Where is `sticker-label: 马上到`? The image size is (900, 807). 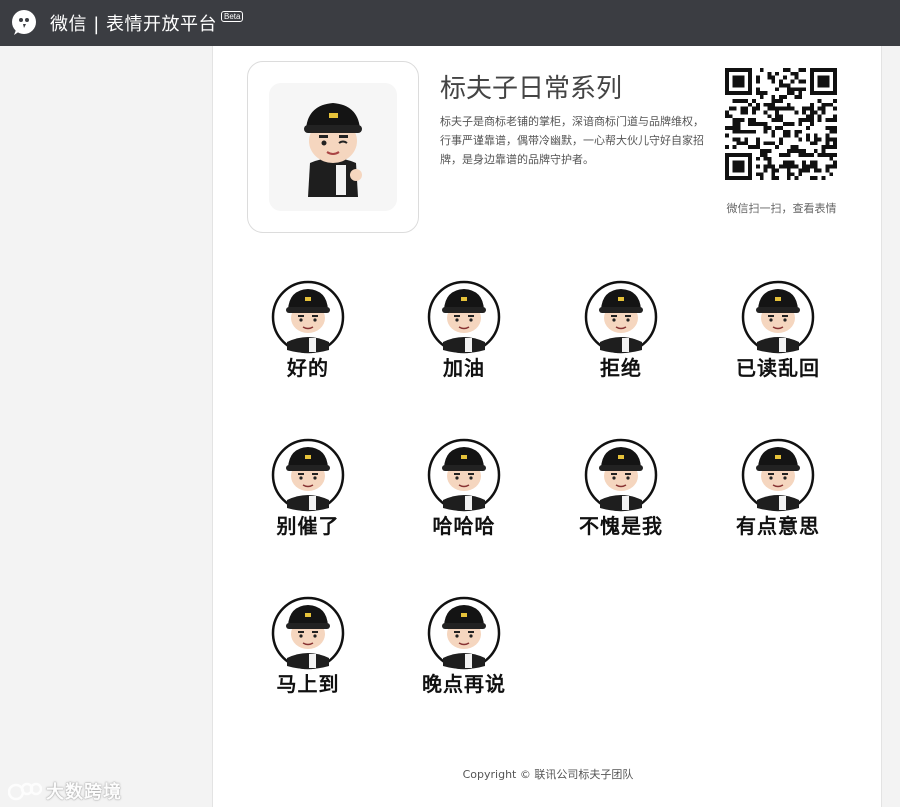
sticker-label: 马上到 is located at coordinates (308, 684).